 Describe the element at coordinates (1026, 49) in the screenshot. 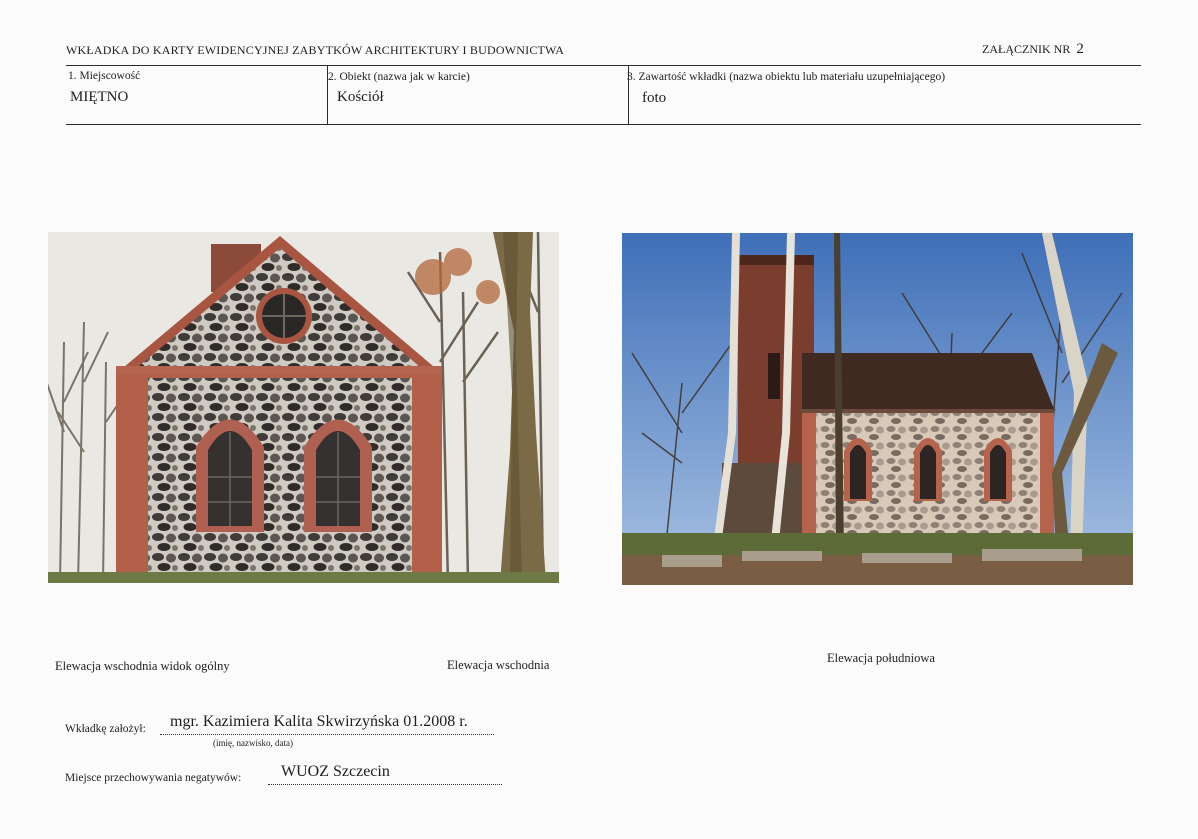

I see `attachment-label: ZAŁĄCZNIK NR` at that location.